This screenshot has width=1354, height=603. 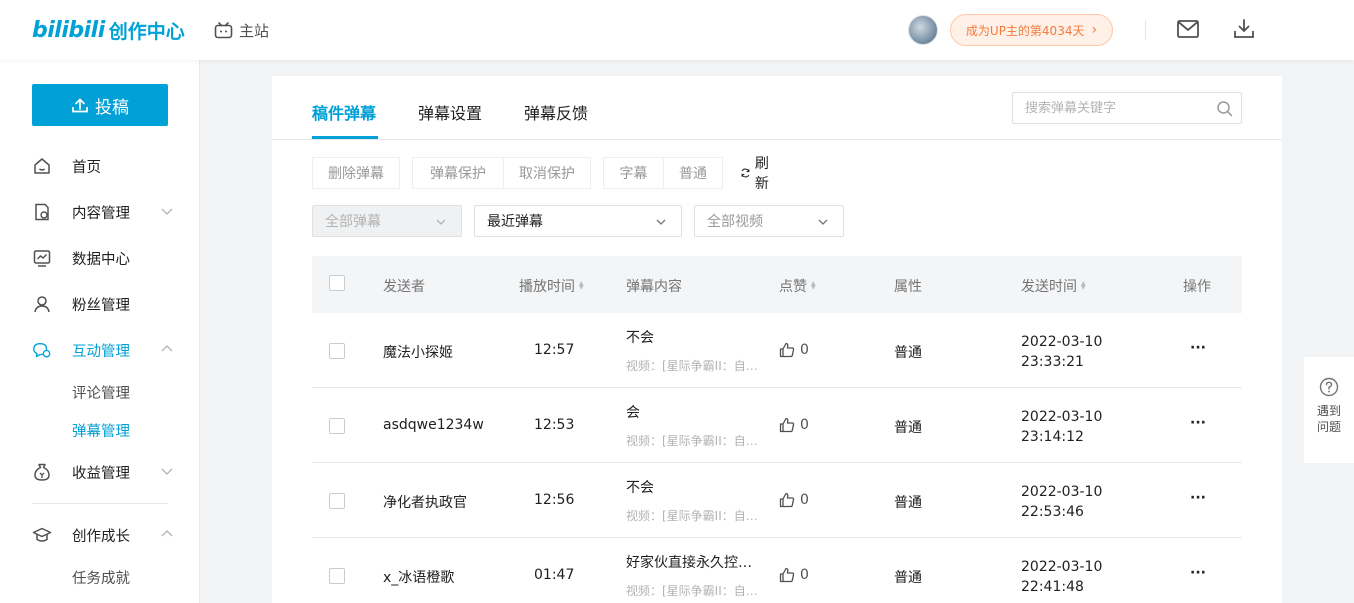 I want to click on search-box, so click(x=1127, y=108).